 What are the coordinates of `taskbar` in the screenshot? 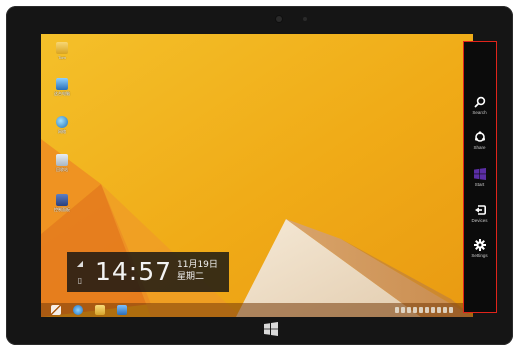 It's located at (257, 310).